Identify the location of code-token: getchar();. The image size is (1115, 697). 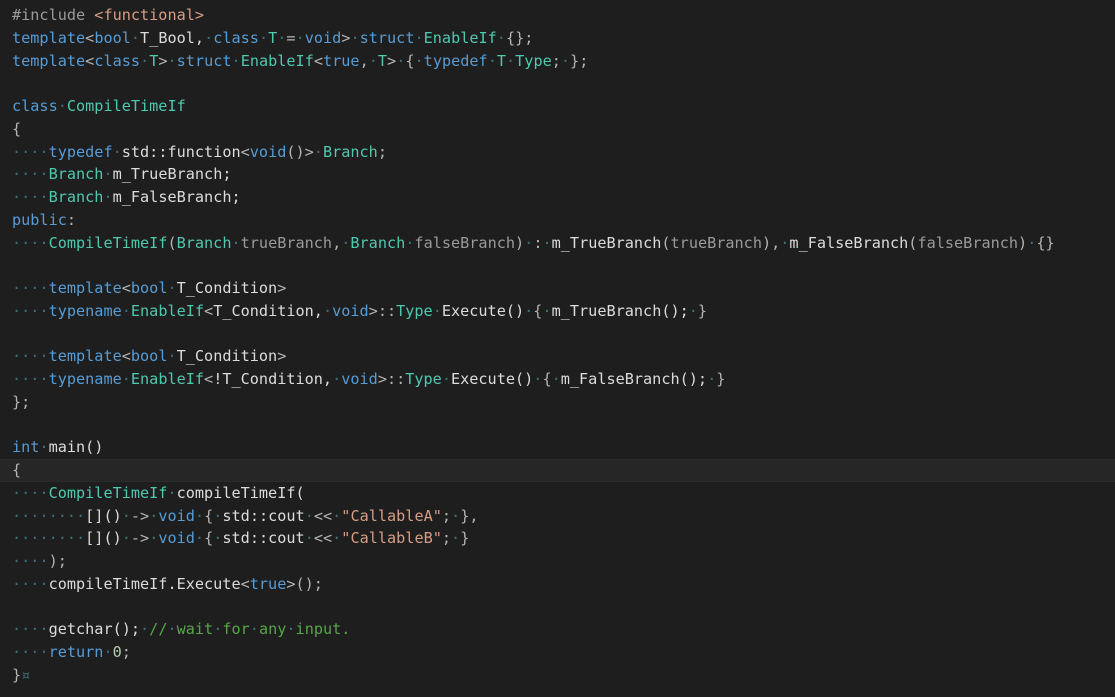
(94, 629).